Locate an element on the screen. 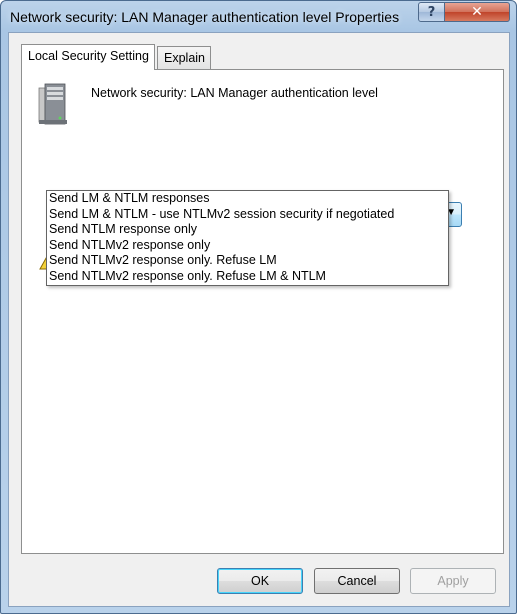 This screenshot has height=614, width=517. dropdown-option: Send NTLM response only is located at coordinates (247, 230).